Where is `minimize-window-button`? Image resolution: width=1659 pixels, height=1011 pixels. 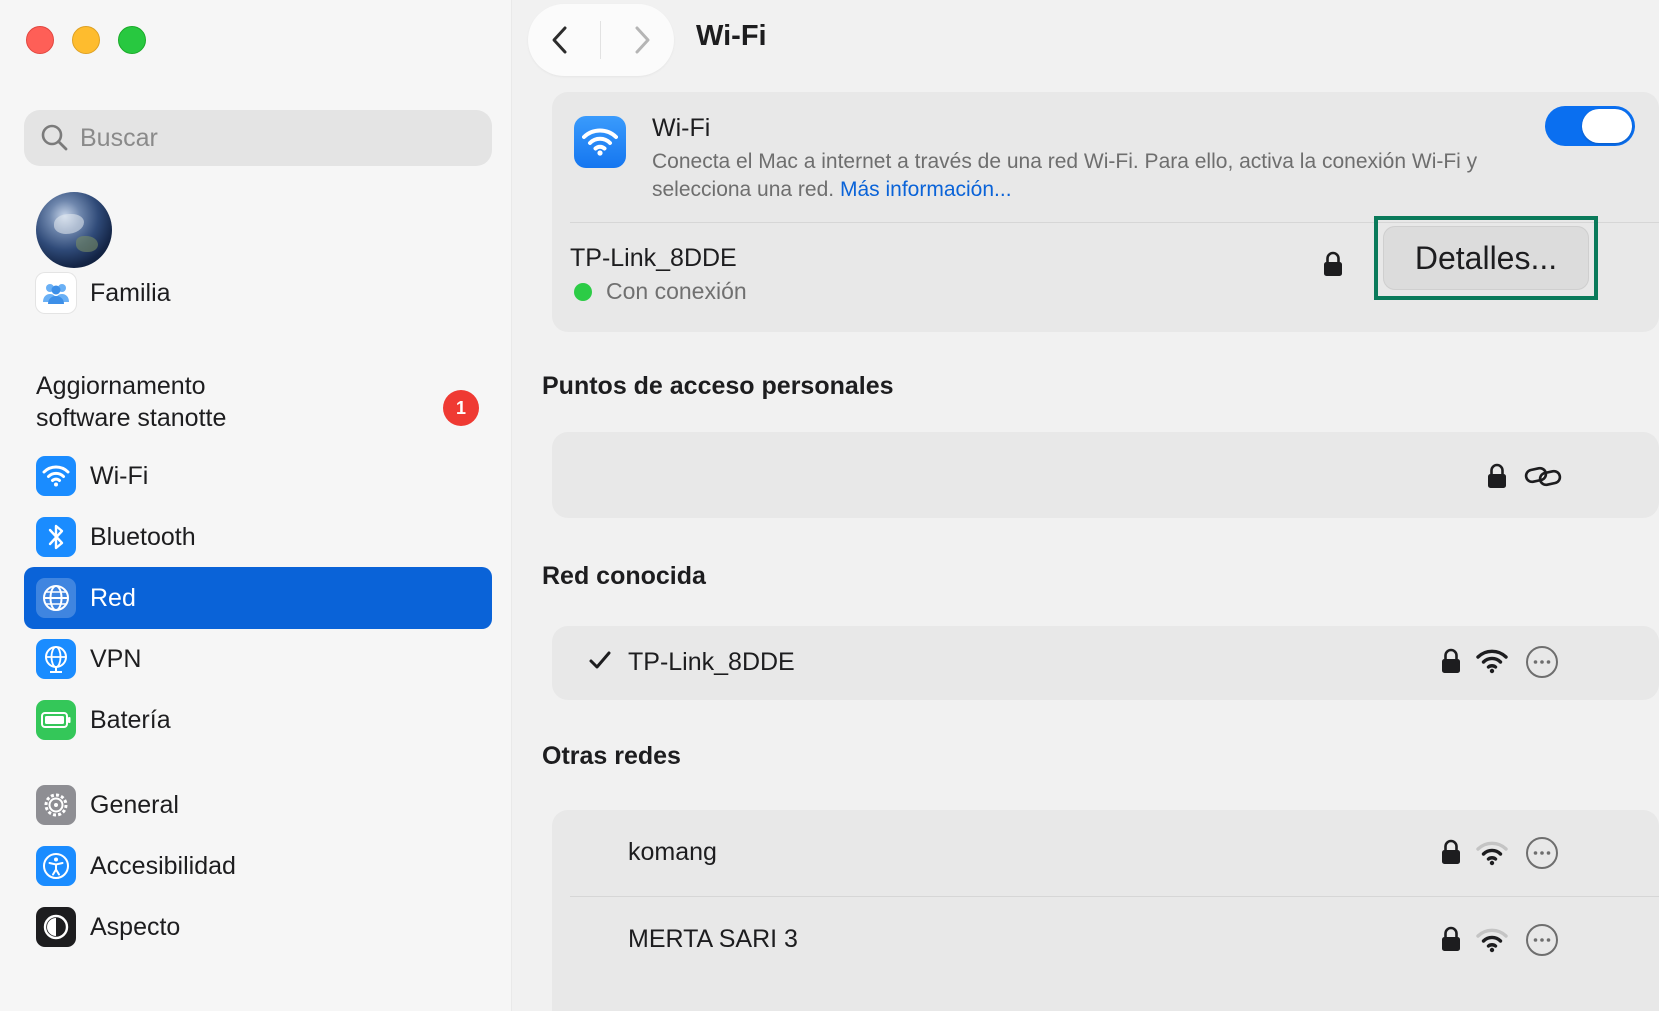 minimize-window-button is located at coordinates (86, 40).